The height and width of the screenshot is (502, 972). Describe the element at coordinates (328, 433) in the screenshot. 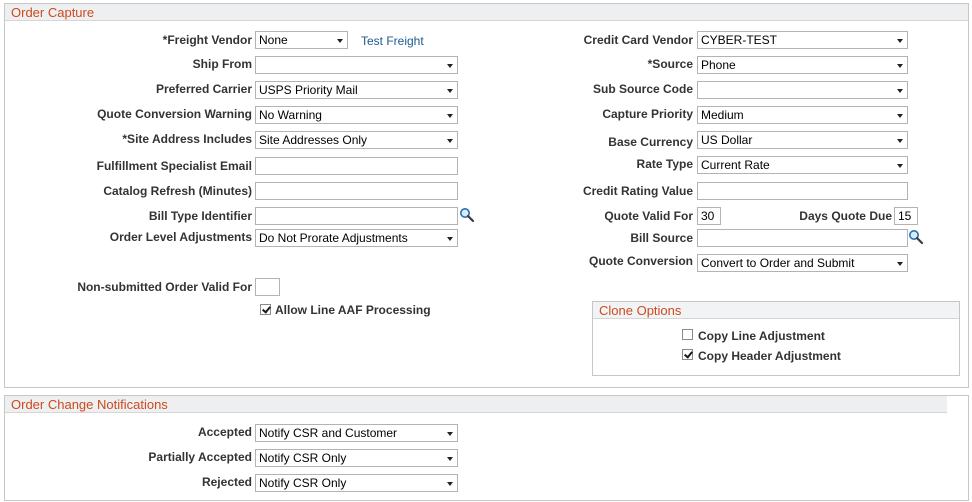

I see `accepted-value: Notify CSR and Customer` at that location.